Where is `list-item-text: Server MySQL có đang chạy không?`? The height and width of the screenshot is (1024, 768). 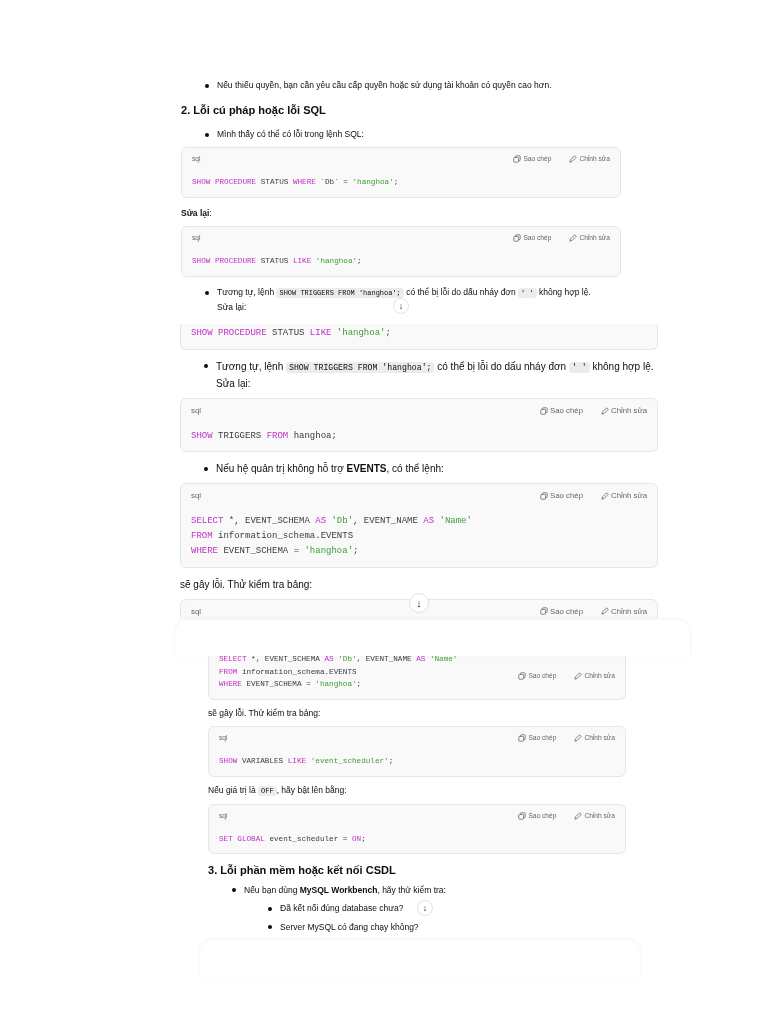
list-item-text: Server MySQL có đang chạy không? is located at coordinates (349, 926).